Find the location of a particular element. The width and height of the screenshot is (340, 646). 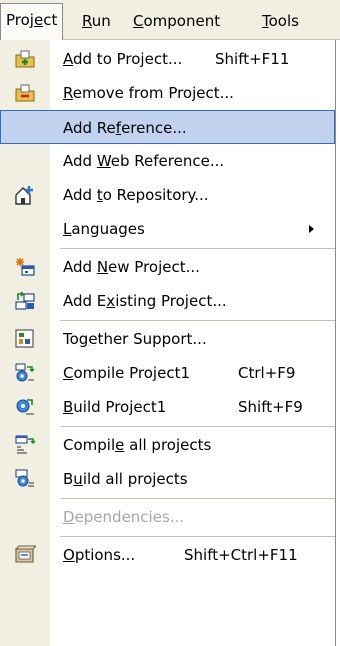

menu-item-add-to-project: Add to Project... Shift+F11 is located at coordinates (167, 59).